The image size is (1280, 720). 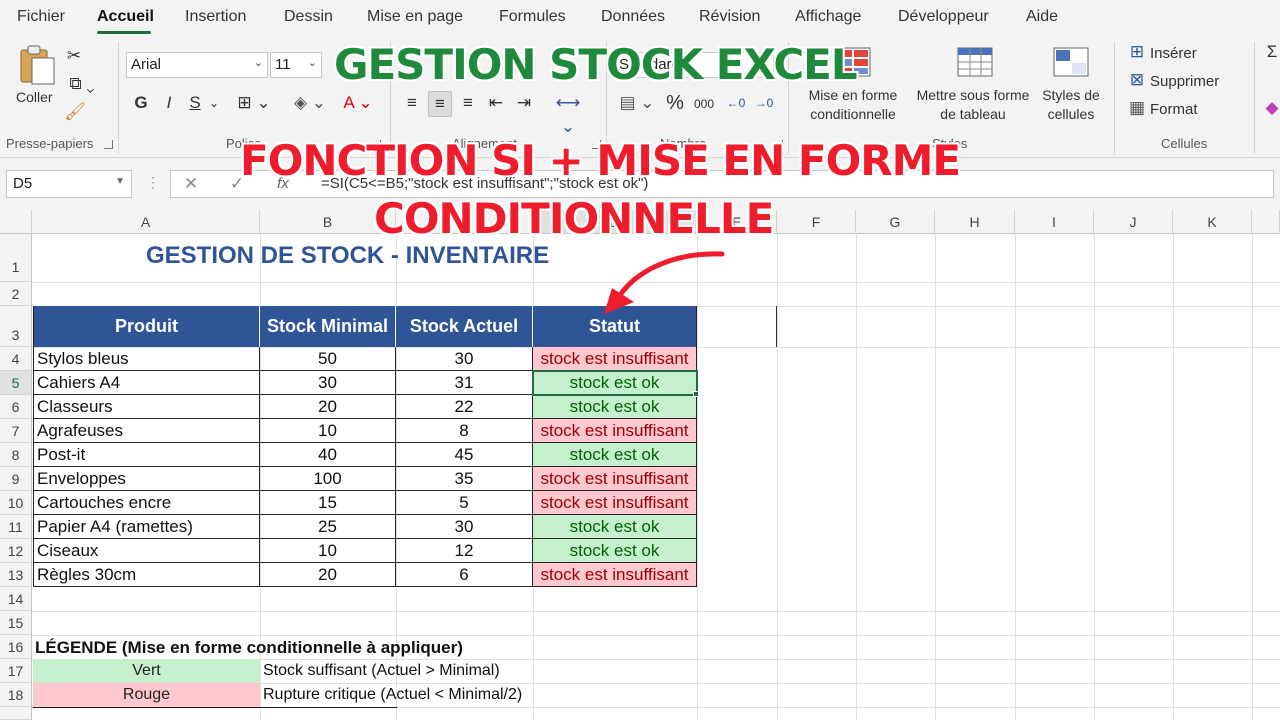 What do you see at coordinates (146, 407) in the screenshot?
I see `cell-produit: Classeurs` at bounding box center [146, 407].